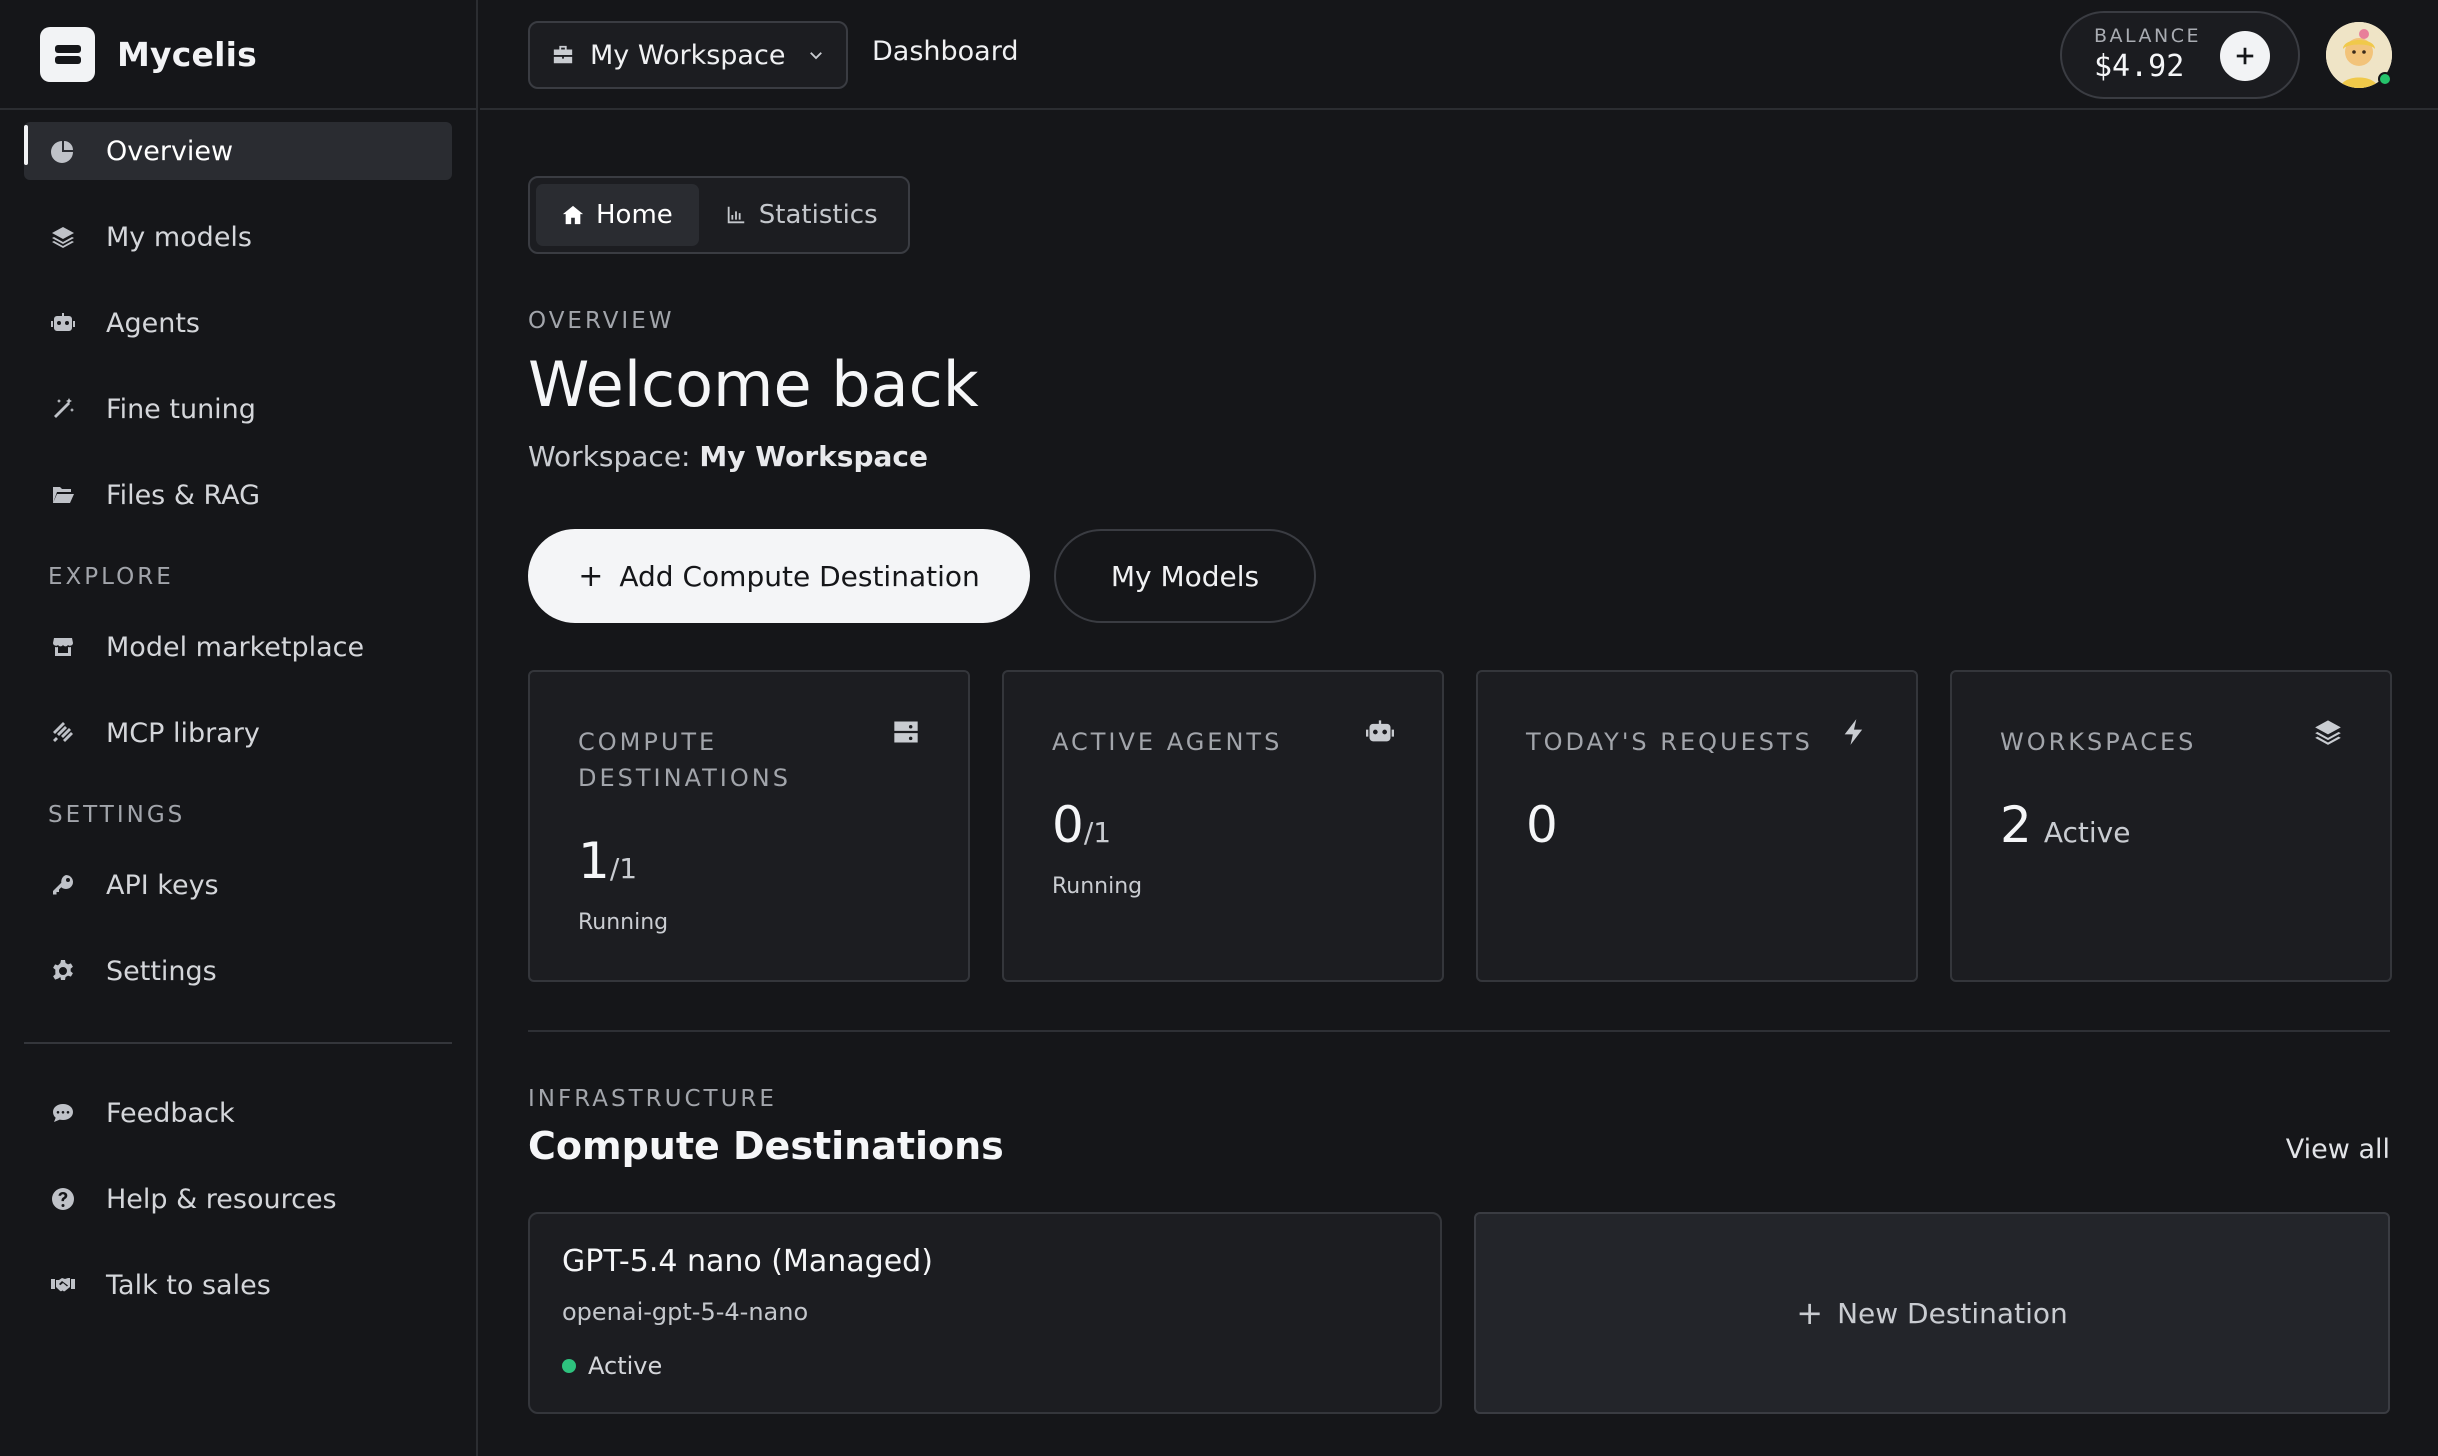 The height and width of the screenshot is (1456, 2438). What do you see at coordinates (2098, 742) in the screenshot?
I see `stat-label: WORKSPACES` at bounding box center [2098, 742].